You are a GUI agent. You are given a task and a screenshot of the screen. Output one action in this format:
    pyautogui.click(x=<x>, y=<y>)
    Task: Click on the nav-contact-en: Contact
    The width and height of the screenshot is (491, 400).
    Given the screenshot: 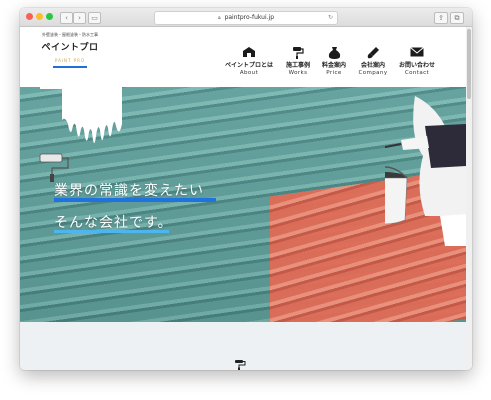 What is the action you would take?
    pyautogui.click(x=417, y=73)
    